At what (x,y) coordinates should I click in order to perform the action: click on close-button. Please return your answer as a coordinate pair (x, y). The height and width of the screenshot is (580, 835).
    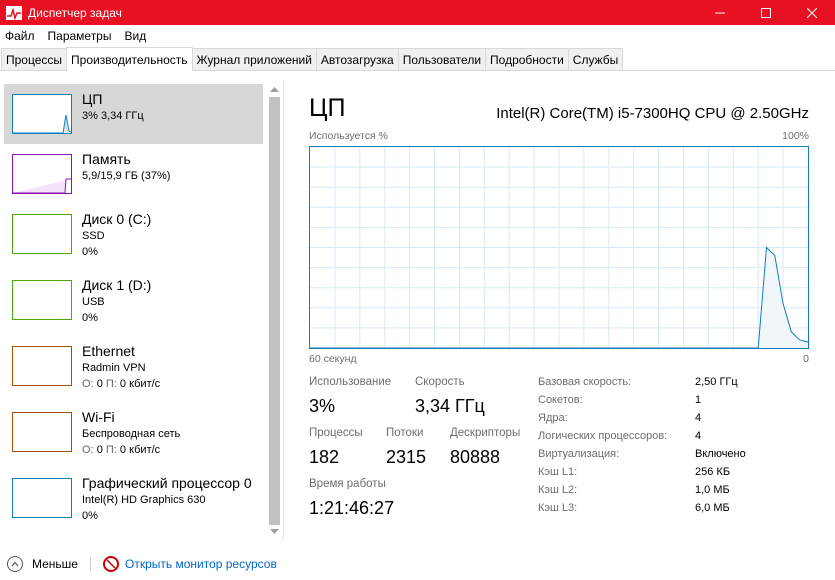
    Looking at the image, I should click on (812, 12).